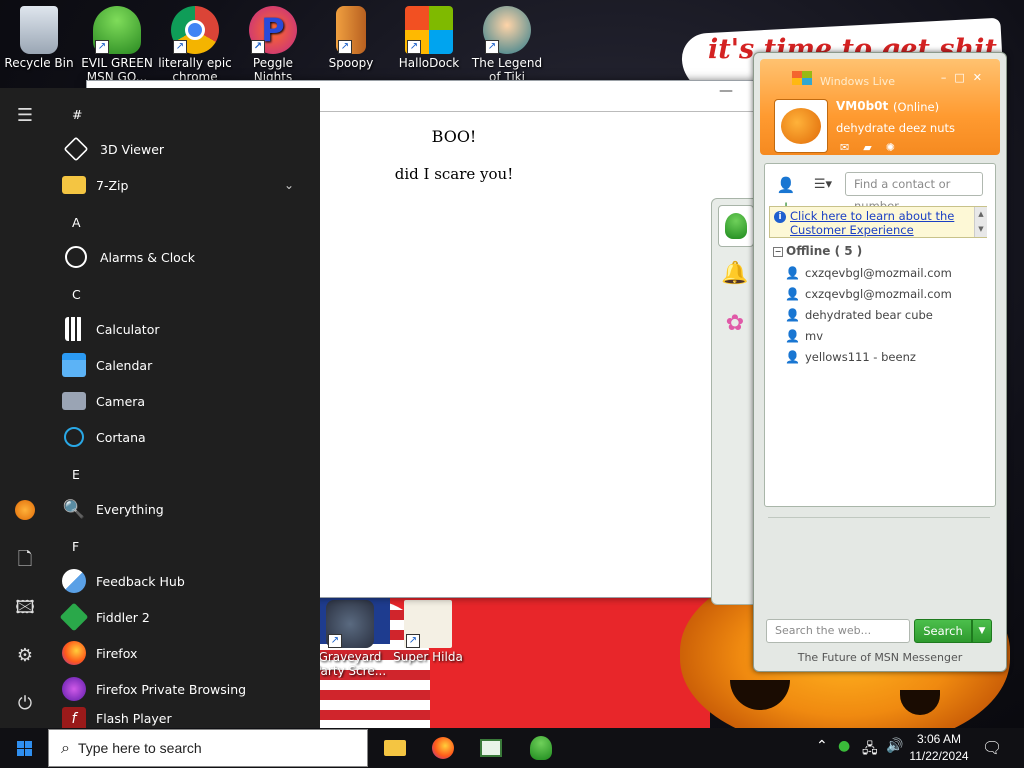  What do you see at coordinates (289, 185) in the screenshot?
I see `chevron-down-icon: ⌄` at bounding box center [289, 185].